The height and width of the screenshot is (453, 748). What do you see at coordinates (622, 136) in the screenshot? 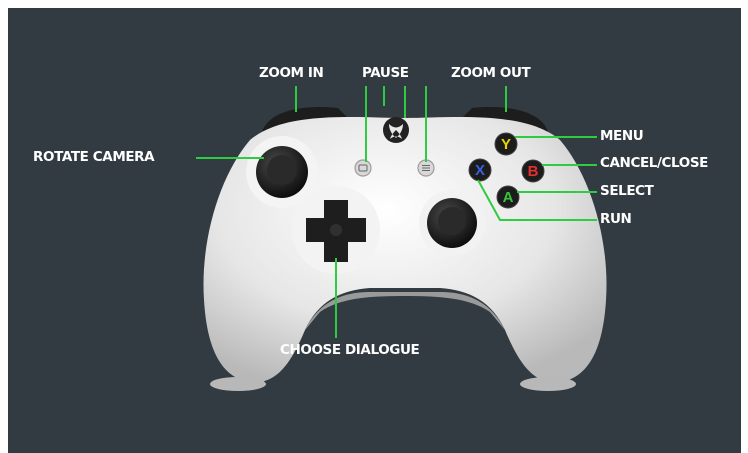
I see `label-menu: MENU` at bounding box center [622, 136].